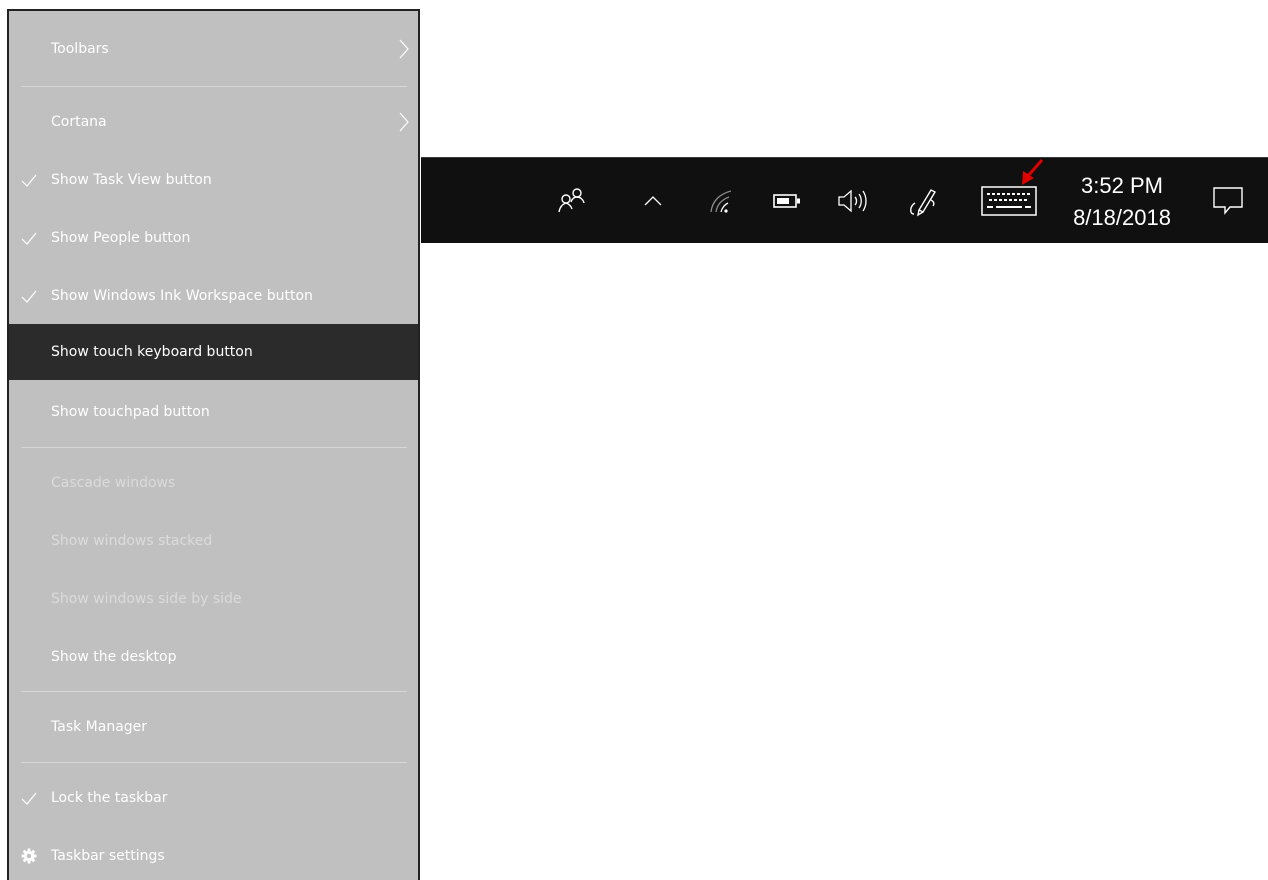 The image size is (1268, 880). Describe the element at coordinates (1009, 201) in the screenshot. I see `touch-keyboard-icon` at that location.